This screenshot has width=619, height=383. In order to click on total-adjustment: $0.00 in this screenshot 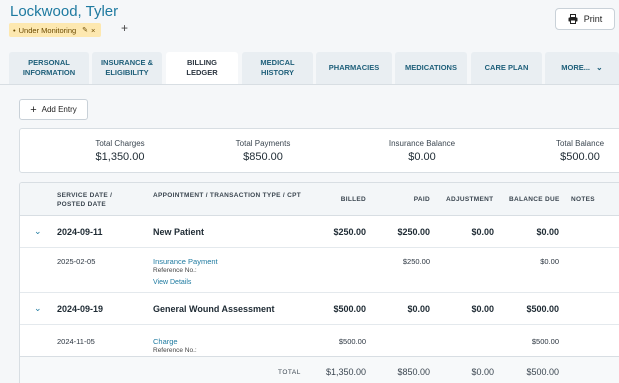, I will do `click(482, 372)`.